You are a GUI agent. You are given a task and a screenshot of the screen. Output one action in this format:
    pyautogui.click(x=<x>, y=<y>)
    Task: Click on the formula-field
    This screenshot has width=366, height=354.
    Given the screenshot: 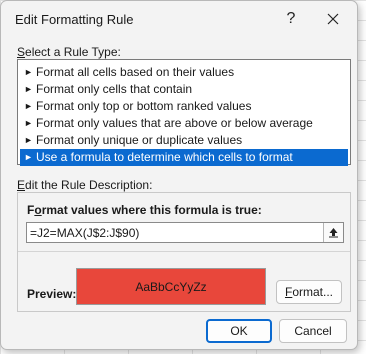 What is the action you would take?
    pyautogui.click(x=185, y=232)
    